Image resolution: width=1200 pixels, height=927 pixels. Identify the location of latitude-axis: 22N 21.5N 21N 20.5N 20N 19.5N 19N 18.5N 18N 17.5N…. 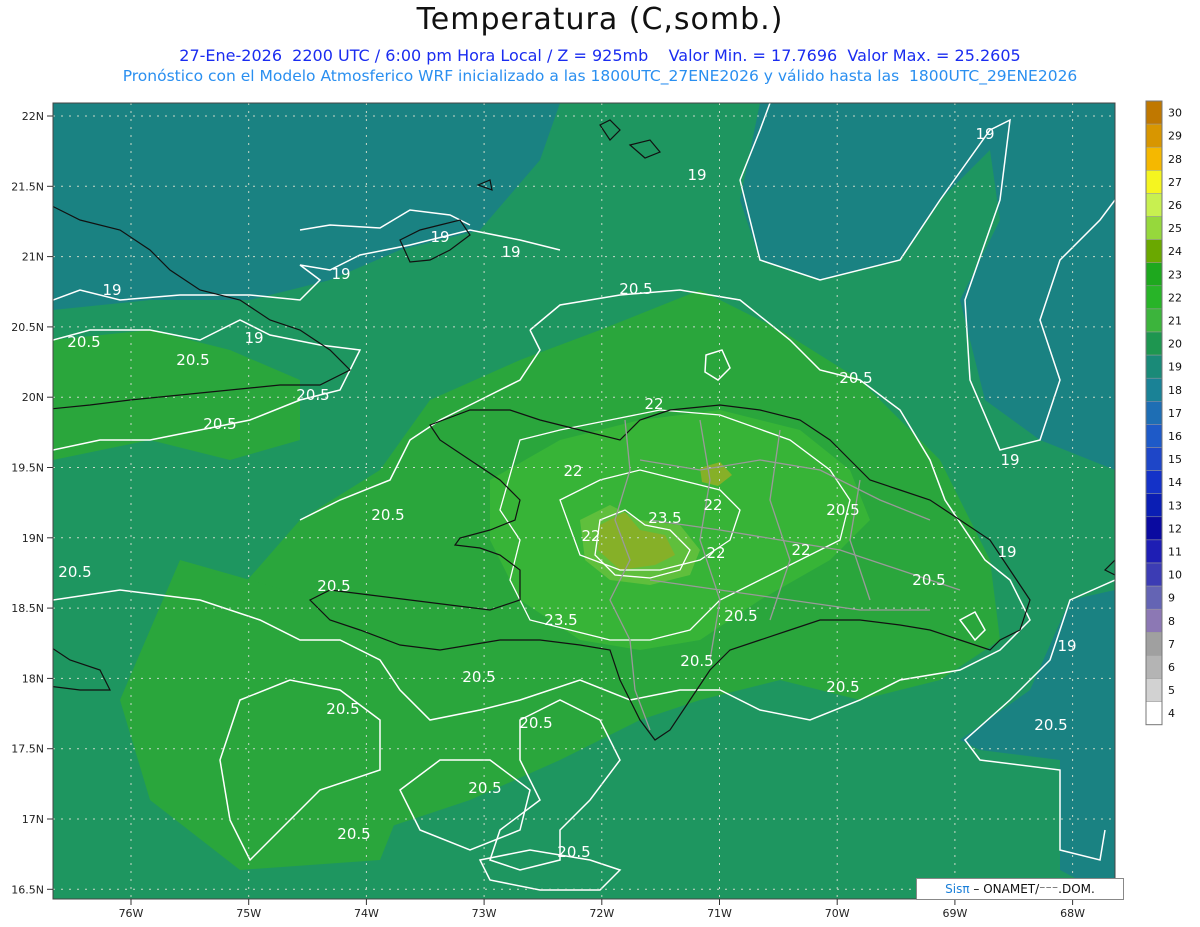
(32, 503).